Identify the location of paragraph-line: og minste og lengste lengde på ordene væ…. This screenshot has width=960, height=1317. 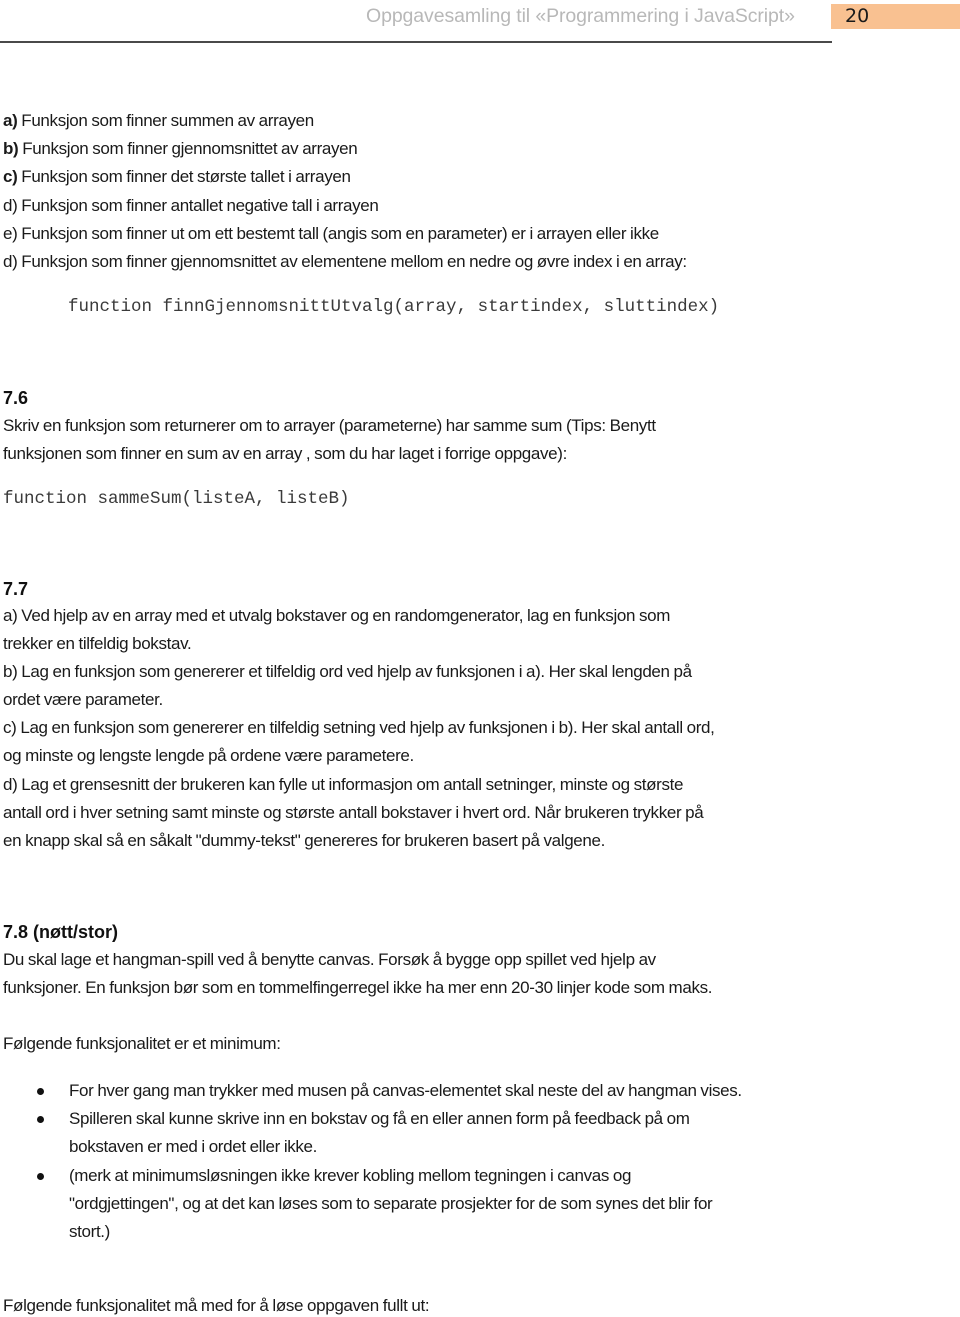
(208, 755).